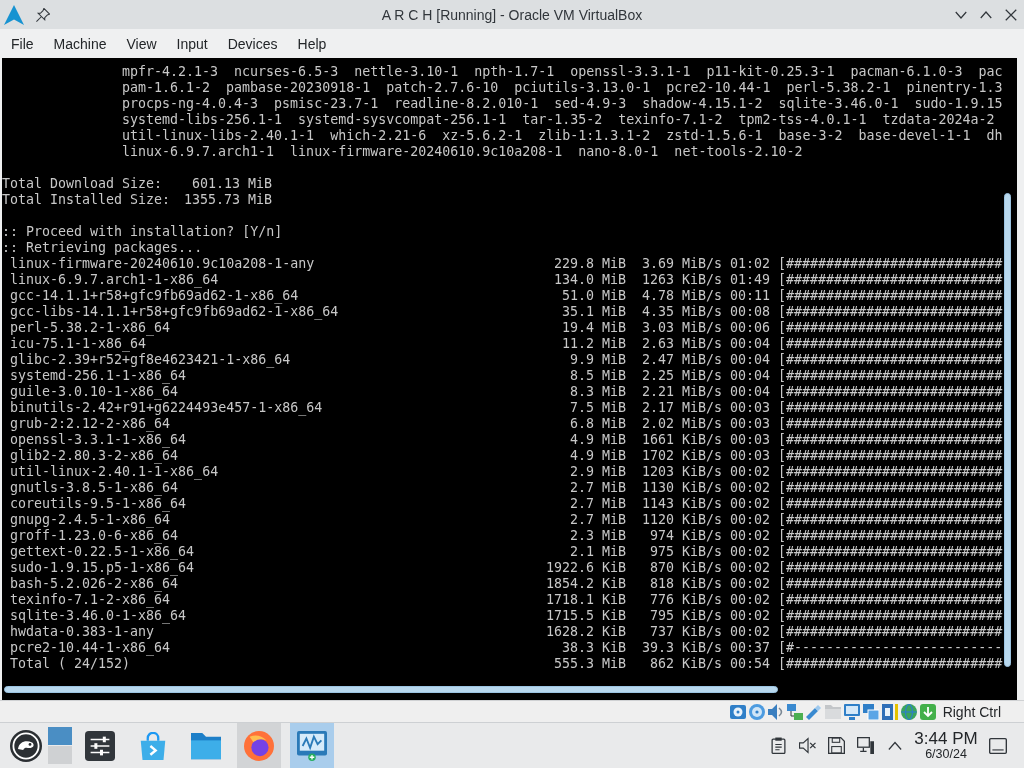  I want to click on clock-time: 3:44 PM, so click(946, 739).